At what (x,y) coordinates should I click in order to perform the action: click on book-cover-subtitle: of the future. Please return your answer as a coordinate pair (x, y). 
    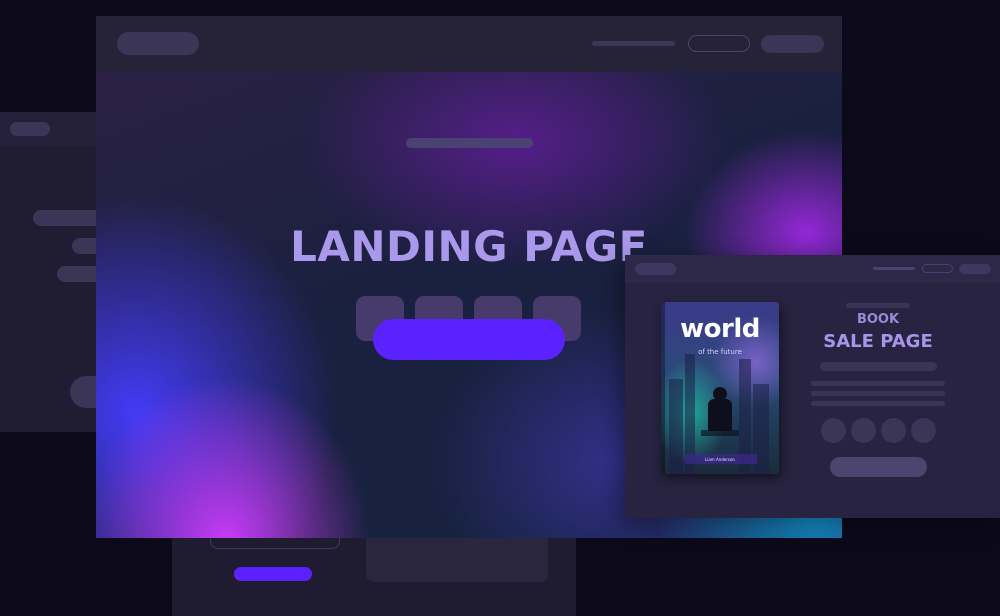
    Looking at the image, I should click on (720, 352).